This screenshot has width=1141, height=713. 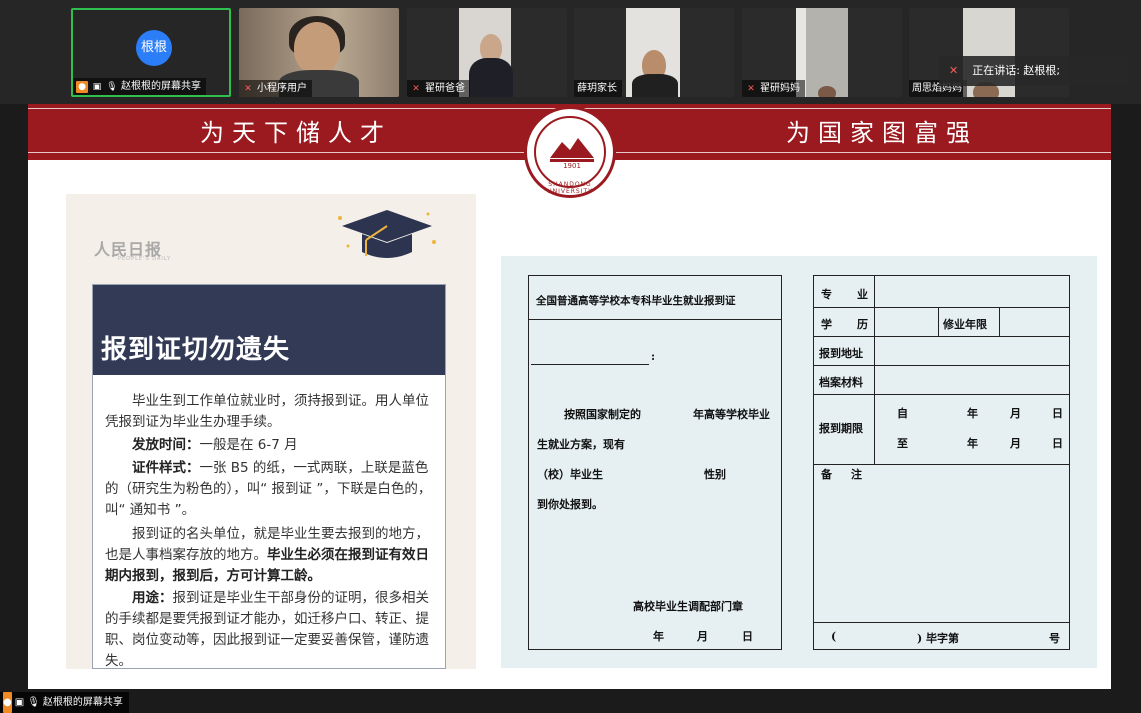 I want to click on participant-caption: ● ▣ 🎙 赵根根的屏幕共享, so click(x=139, y=86).